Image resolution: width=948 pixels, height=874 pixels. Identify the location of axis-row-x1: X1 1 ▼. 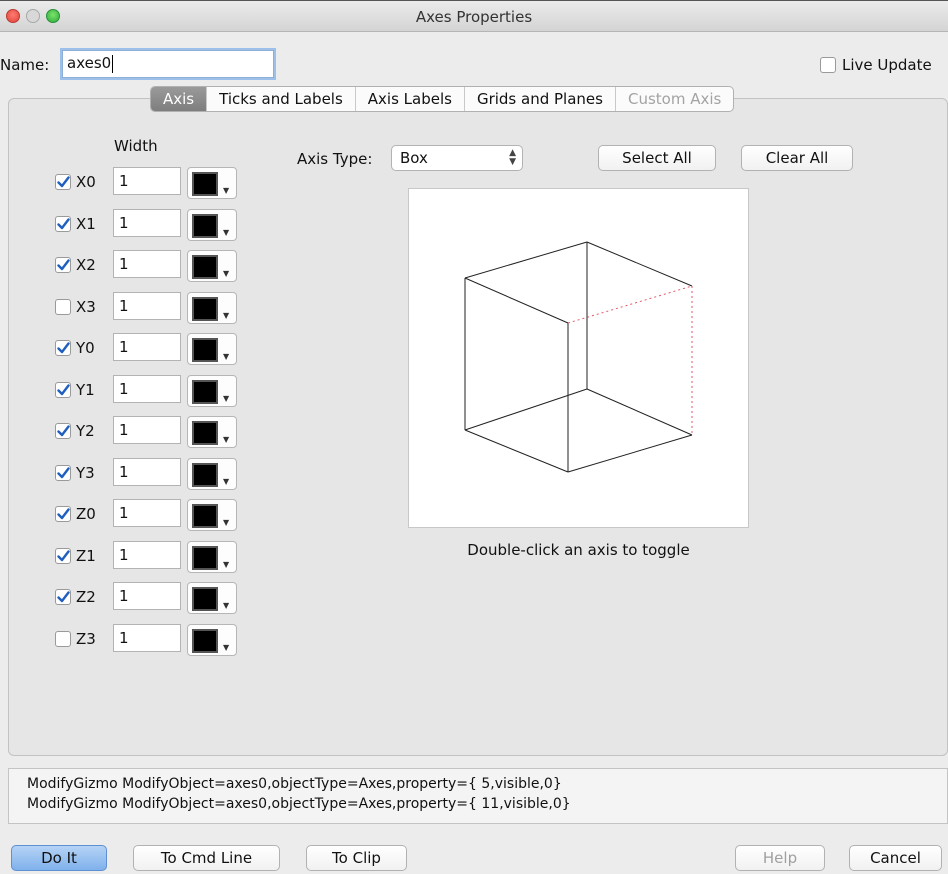
(147, 225).